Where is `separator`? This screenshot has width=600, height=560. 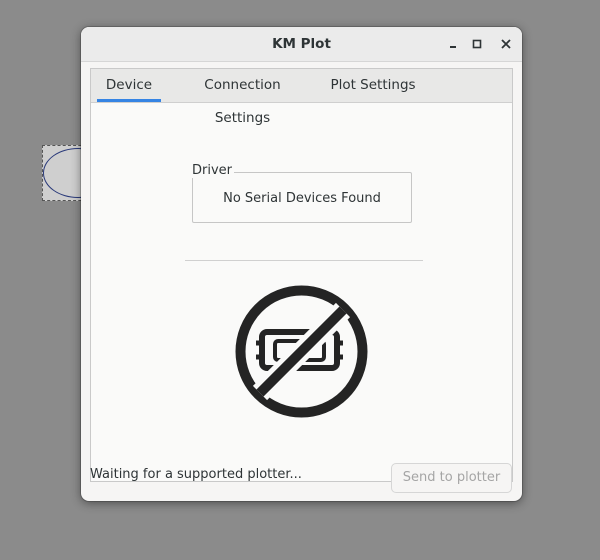
separator is located at coordinates (304, 260).